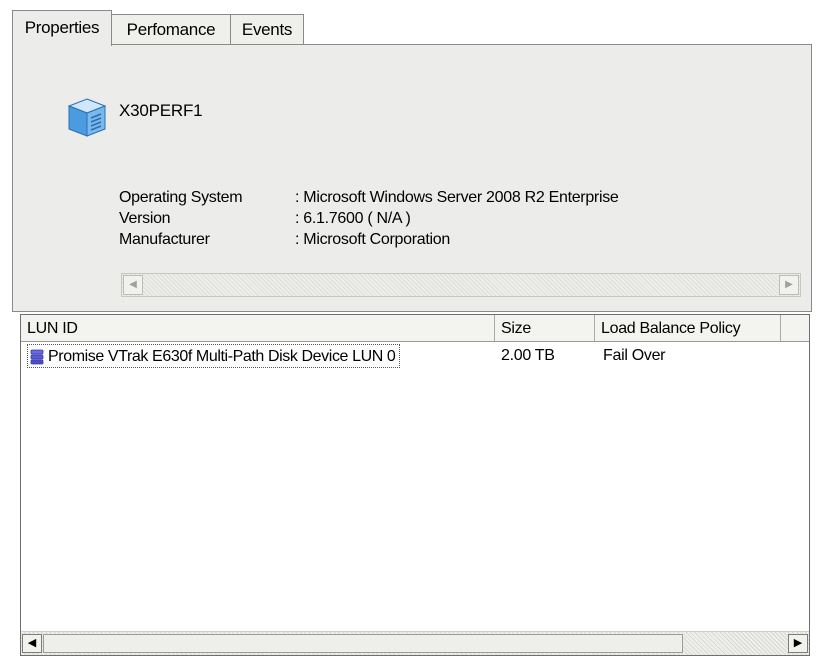  What do you see at coordinates (164, 239) in the screenshot?
I see `property-label: Manufacturer` at bounding box center [164, 239].